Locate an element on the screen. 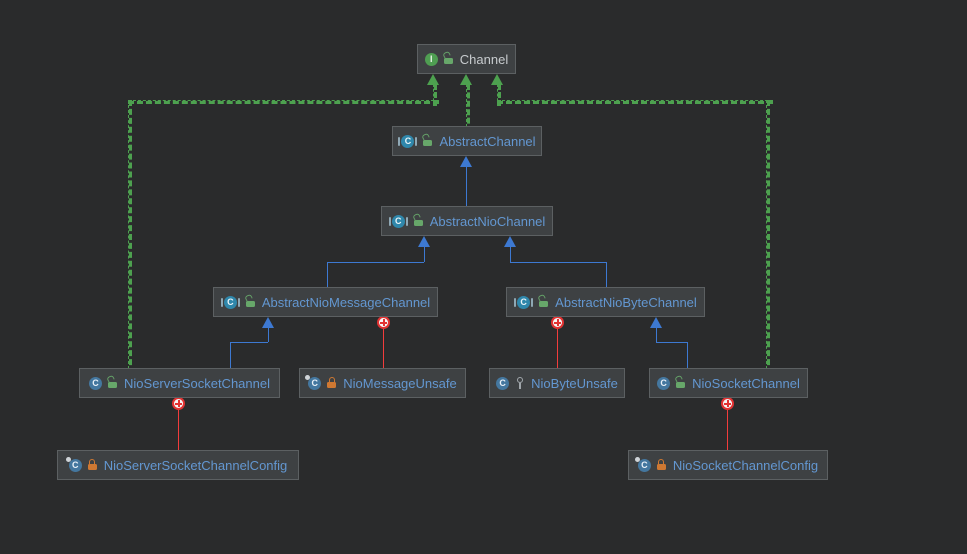 The image size is (967, 554). class-node-nio-byte-unsafe: C NioByteUnsafe is located at coordinates (557, 383).